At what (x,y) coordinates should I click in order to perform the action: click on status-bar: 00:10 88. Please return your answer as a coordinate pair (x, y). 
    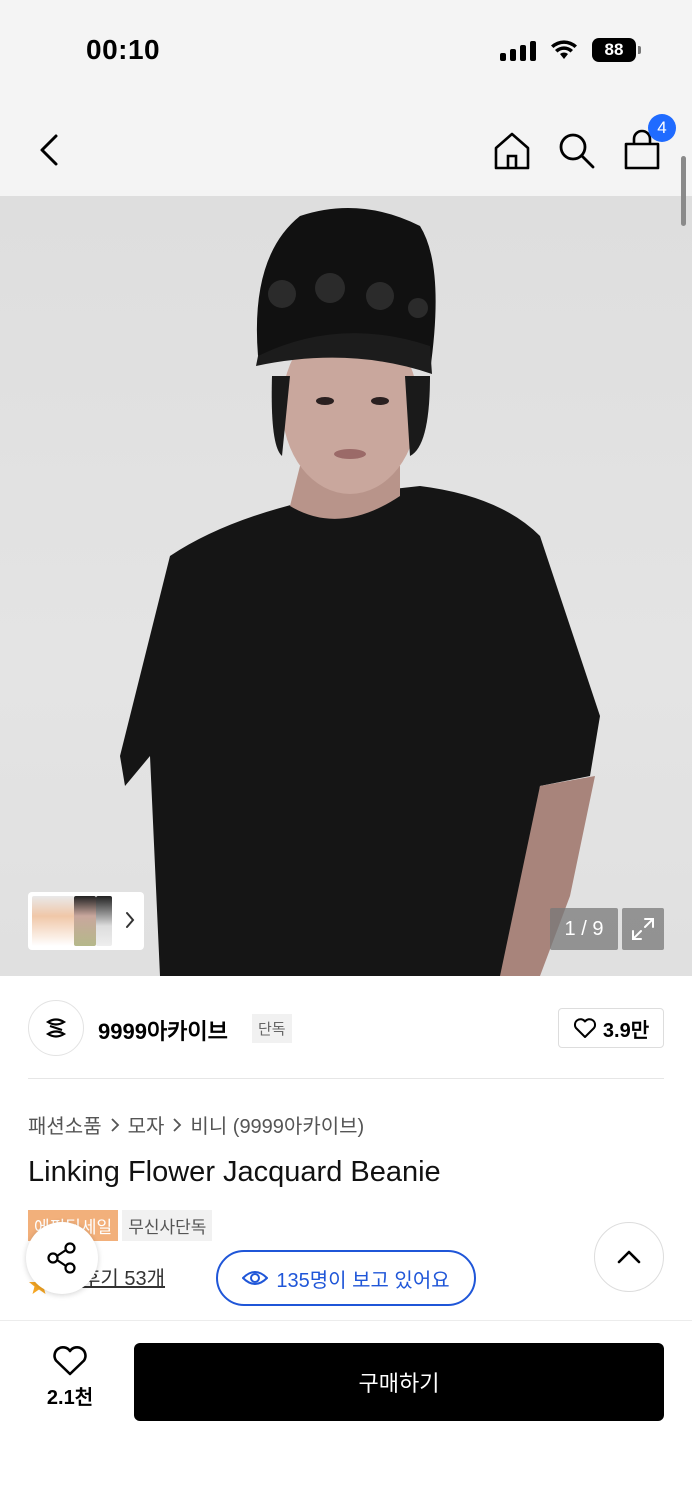
    Looking at the image, I should click on (346, 50).